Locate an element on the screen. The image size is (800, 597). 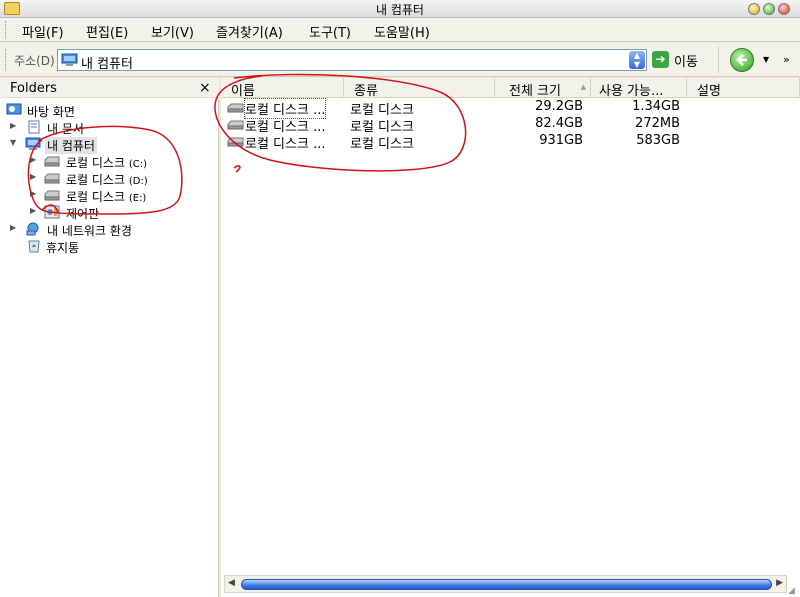
tree-item-label: 로컬 디스크 (E:) is located at coordinates (106, 197).